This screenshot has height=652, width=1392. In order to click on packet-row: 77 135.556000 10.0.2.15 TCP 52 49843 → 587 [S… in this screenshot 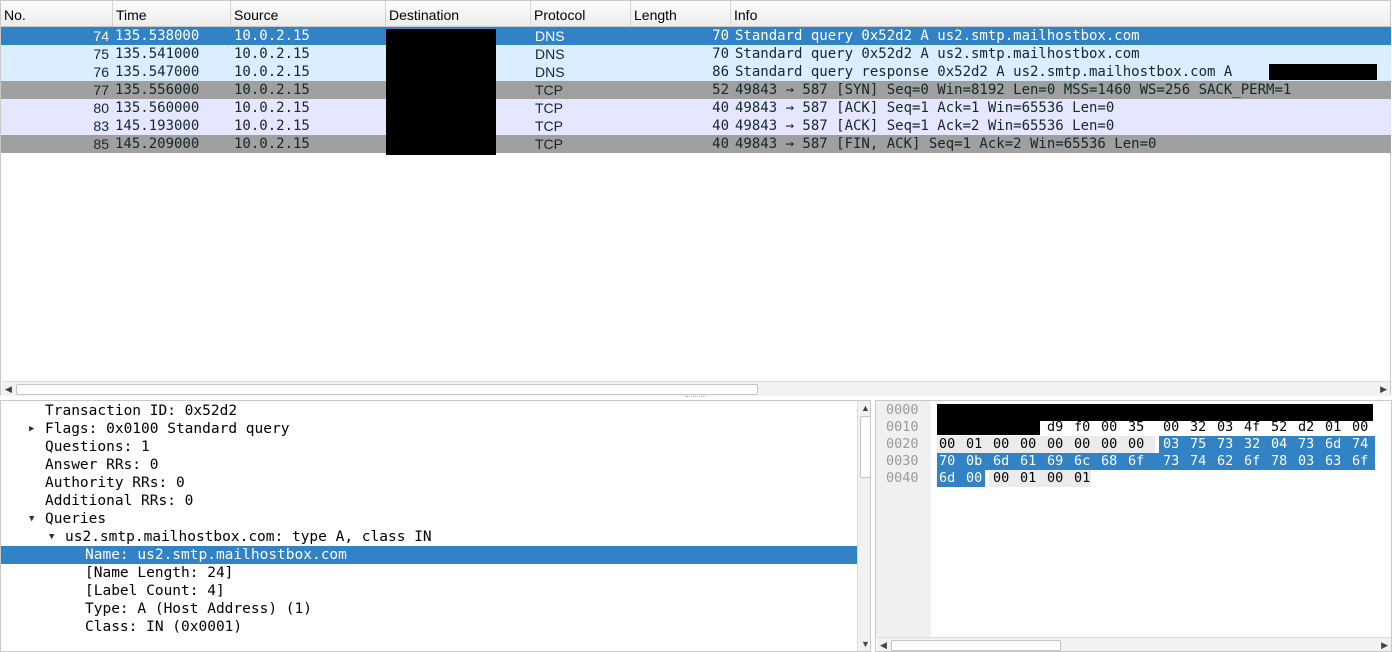, I will do `click(696, 90)`.